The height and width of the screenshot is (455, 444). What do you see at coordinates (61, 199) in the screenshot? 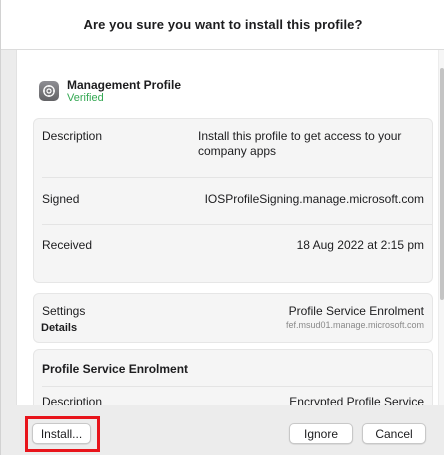
I see `signed-label: Signed` at bounding box center [61, 199].